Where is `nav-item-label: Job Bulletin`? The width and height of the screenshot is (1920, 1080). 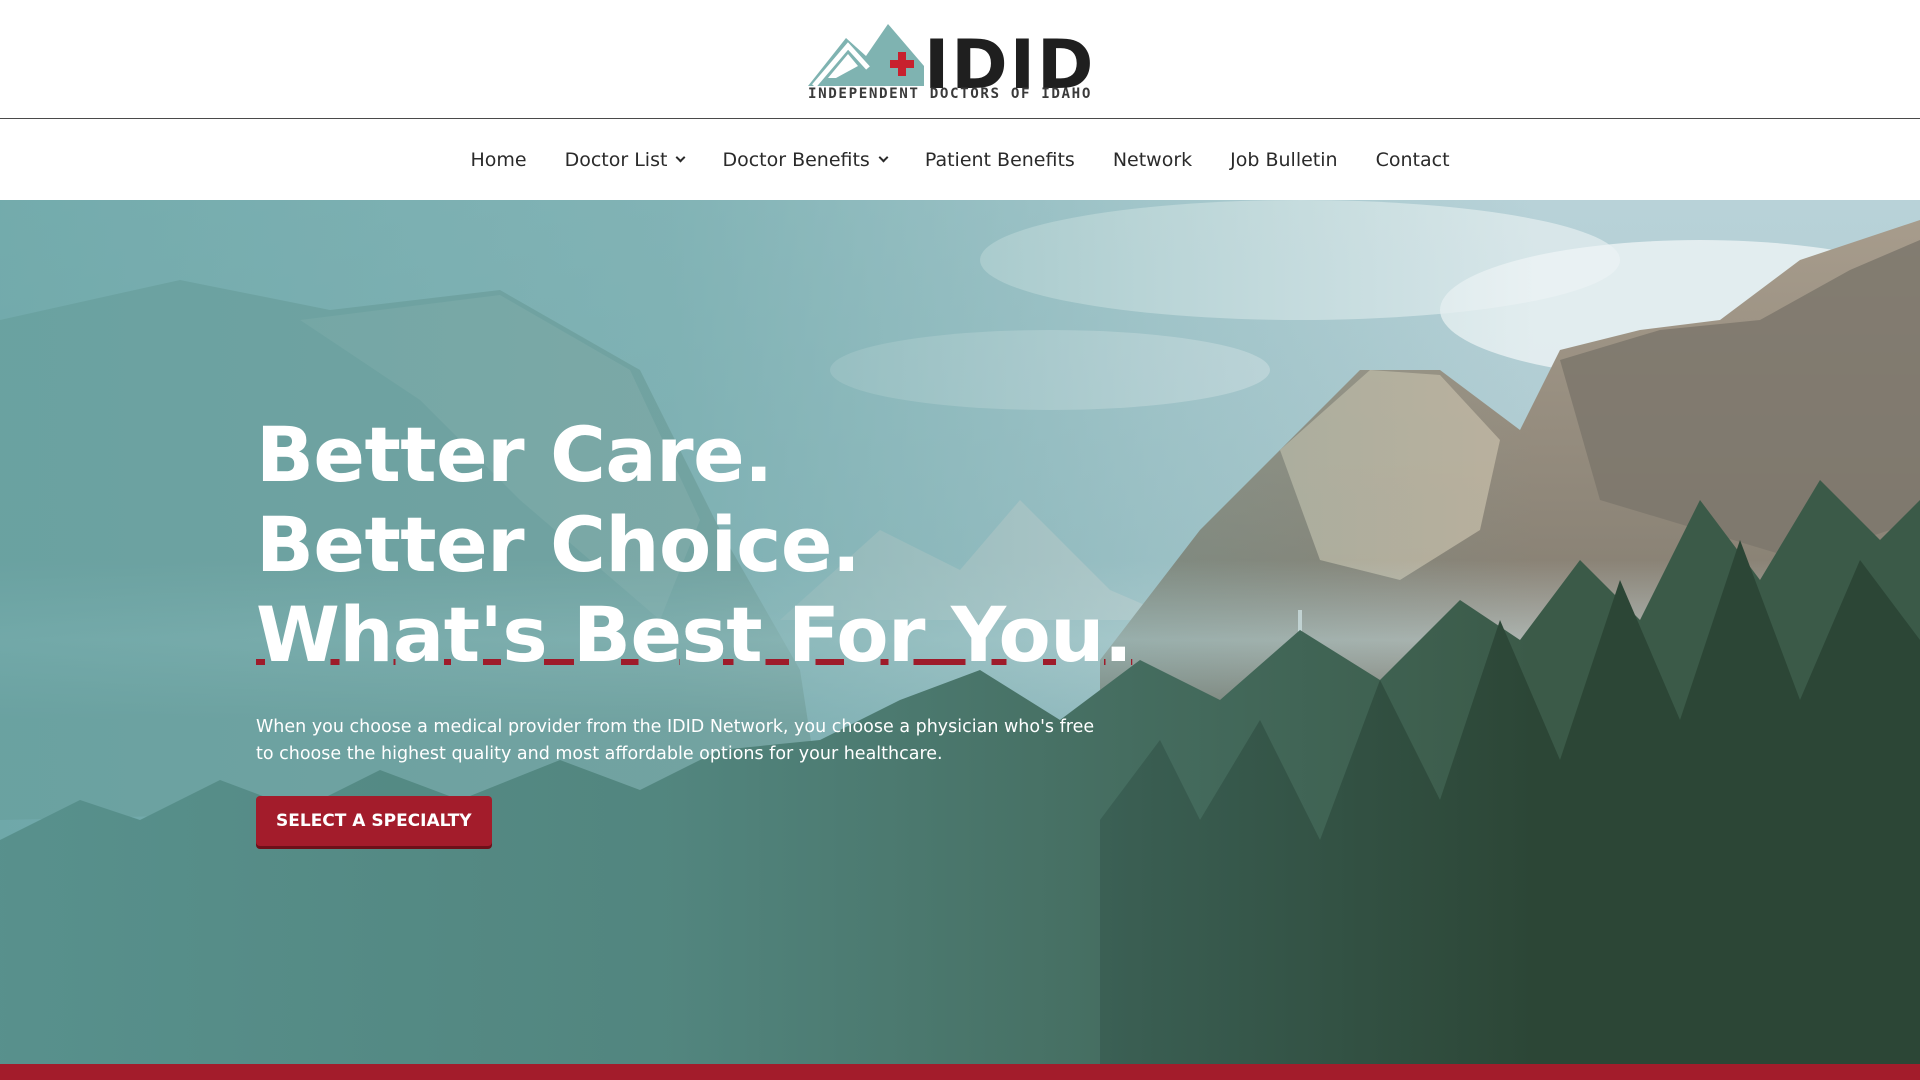 nav-item-label: Job Bulletin is located at coordinates (1284, 159).